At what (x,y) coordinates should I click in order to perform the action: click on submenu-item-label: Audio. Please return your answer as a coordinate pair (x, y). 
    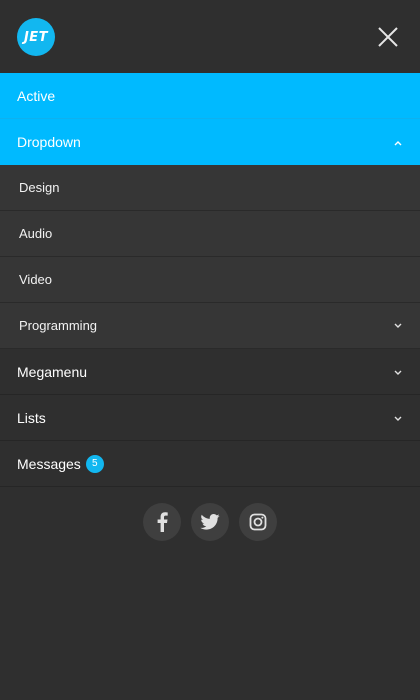
    Looking at the image, I should click on (36, 233).